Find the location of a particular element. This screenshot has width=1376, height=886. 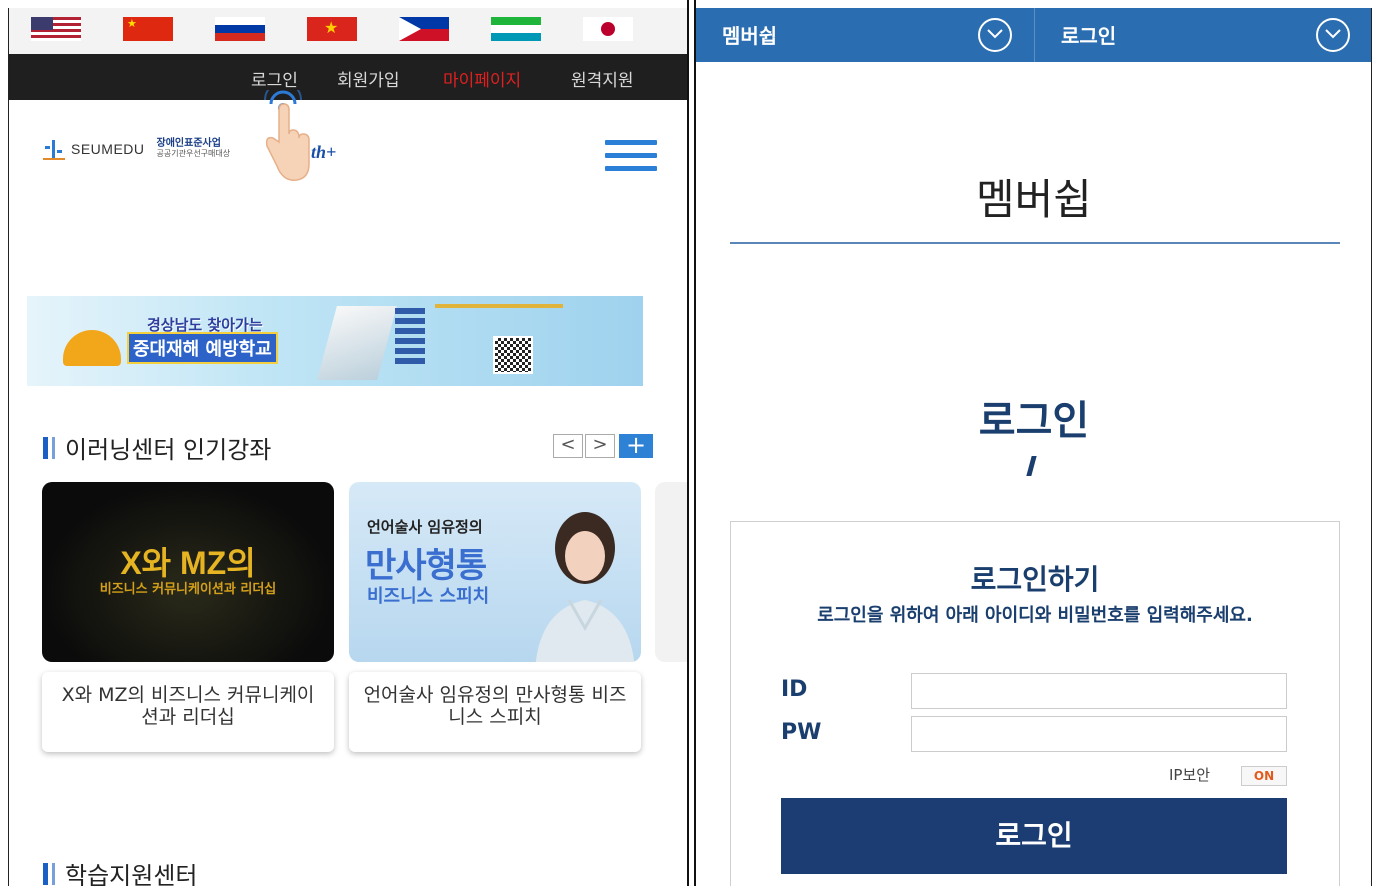

login-form-title: 로그인하기 is located at coordinates (1035, 579).